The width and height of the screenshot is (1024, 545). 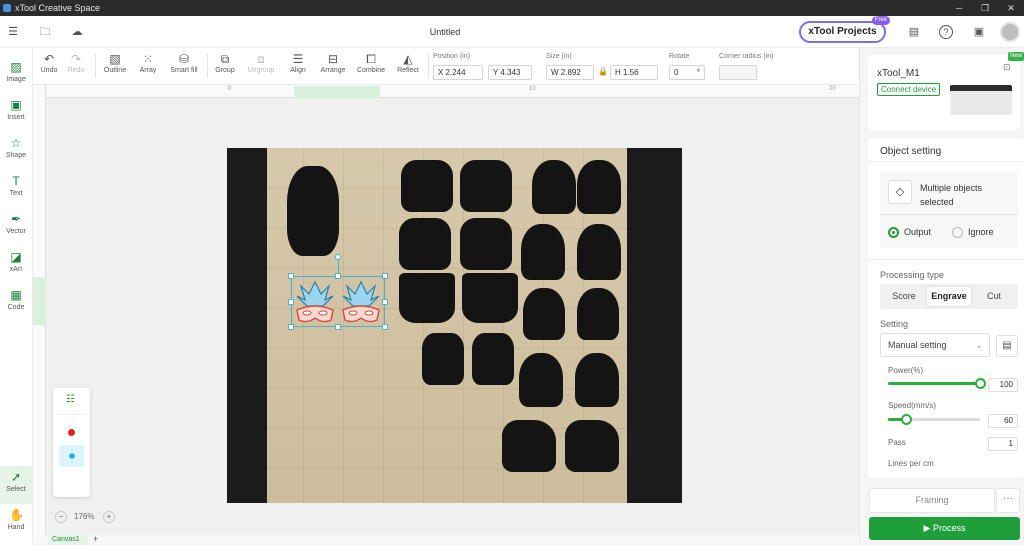 I want to click on speed-slider, so click(x=934, y=419).